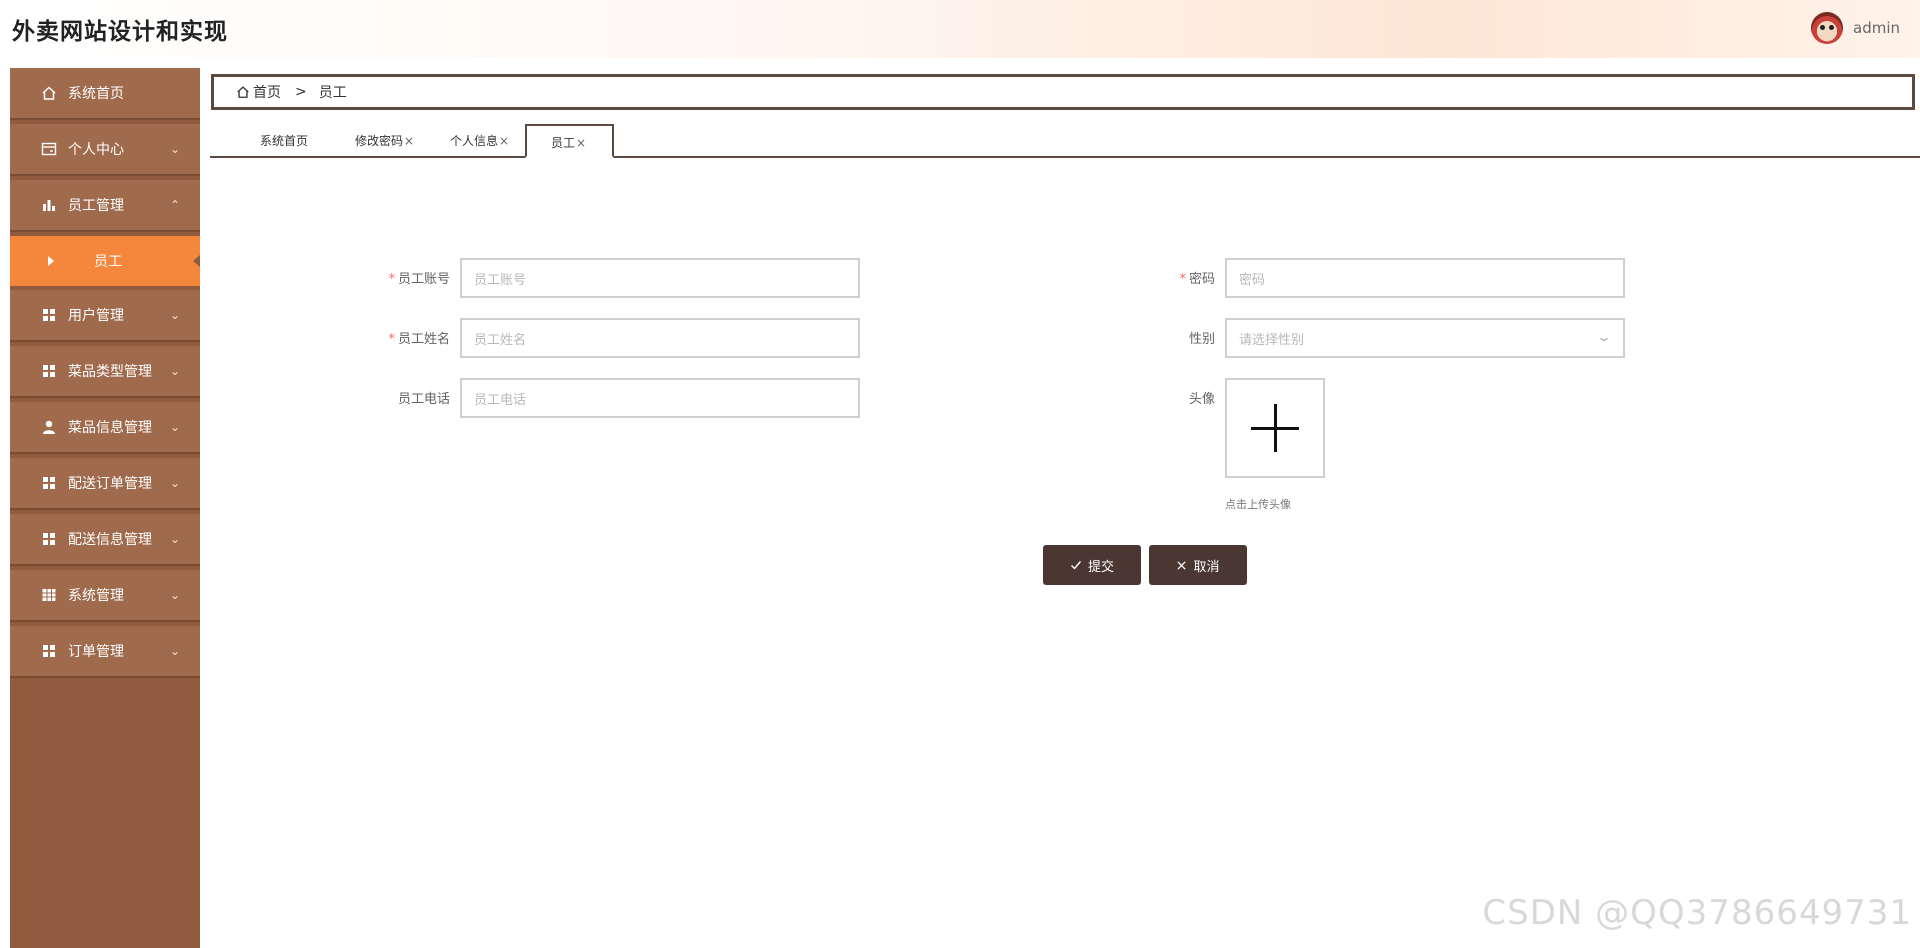 This screenshot has height=948, width=1920. I want to click on breadcrumb-home: 首页, so click(258, 92).